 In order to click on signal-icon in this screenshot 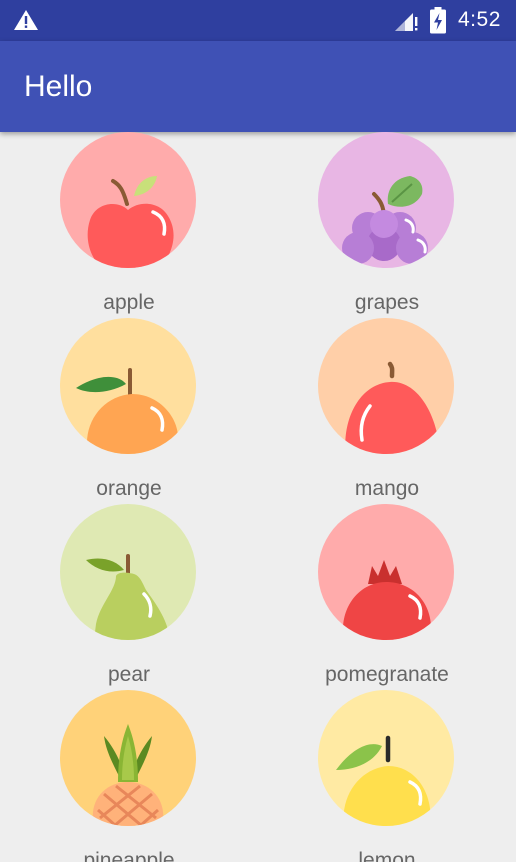, I will do `click(407, 23)`.